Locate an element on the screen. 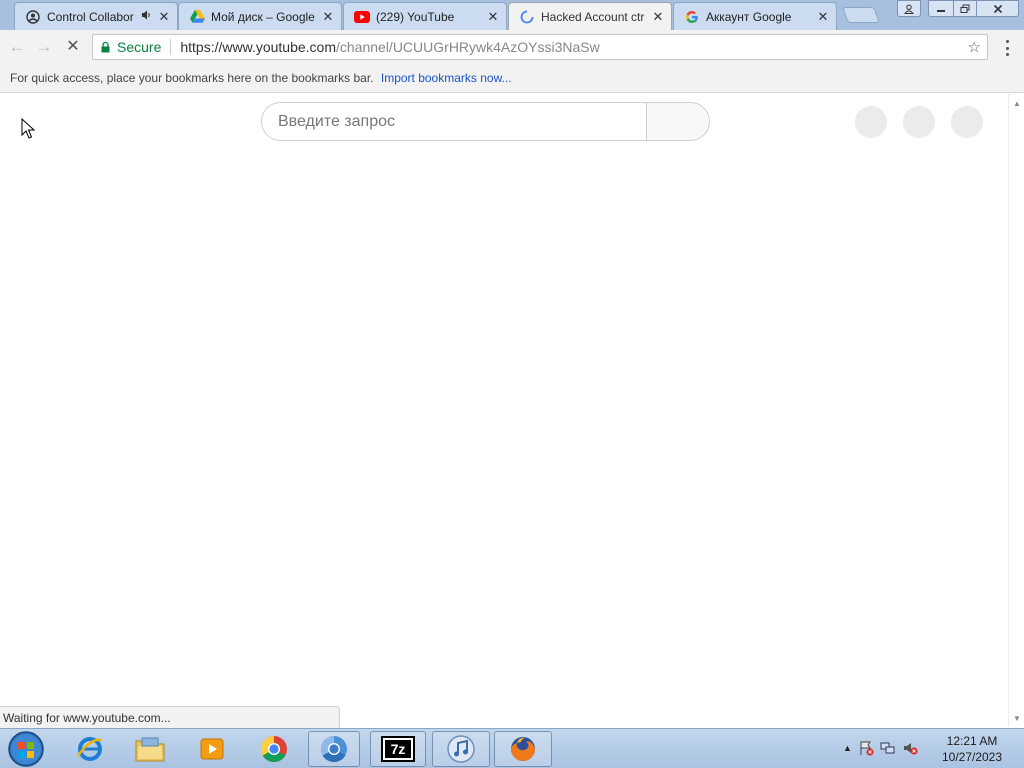 This screenshot has width=1024, height=768. action-center-flag-icon is located at coordinates (866, 748).